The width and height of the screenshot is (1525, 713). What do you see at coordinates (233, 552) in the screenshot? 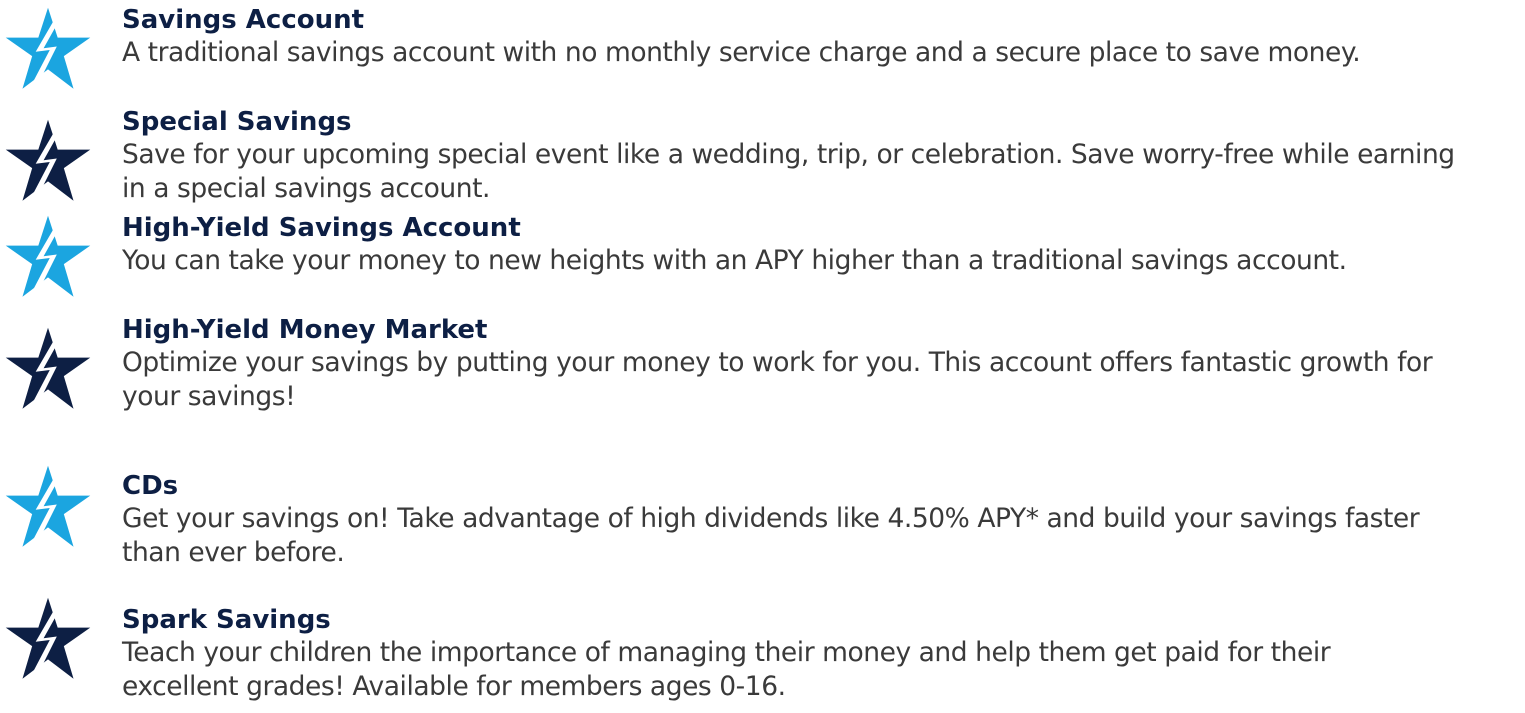
I see `item-description-line: than ever before.` at bounding box center [233, 552].